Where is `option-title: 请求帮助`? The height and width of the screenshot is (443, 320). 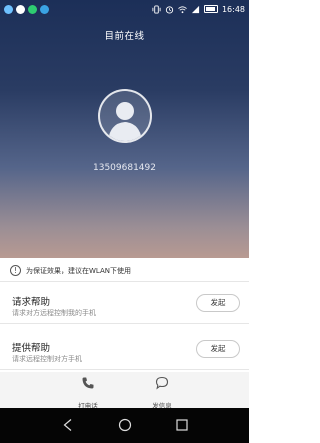 option-title: 请求帮助 is located at coordinates (31, 302).